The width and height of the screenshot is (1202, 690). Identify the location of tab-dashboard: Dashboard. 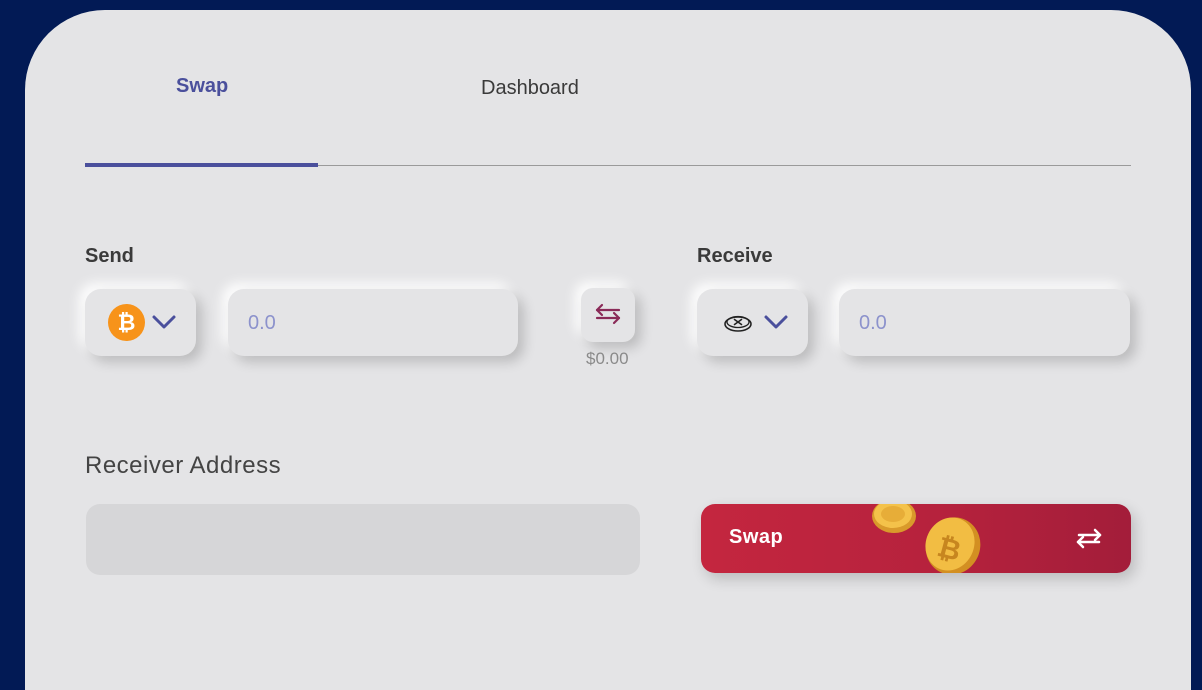
(530, 88).